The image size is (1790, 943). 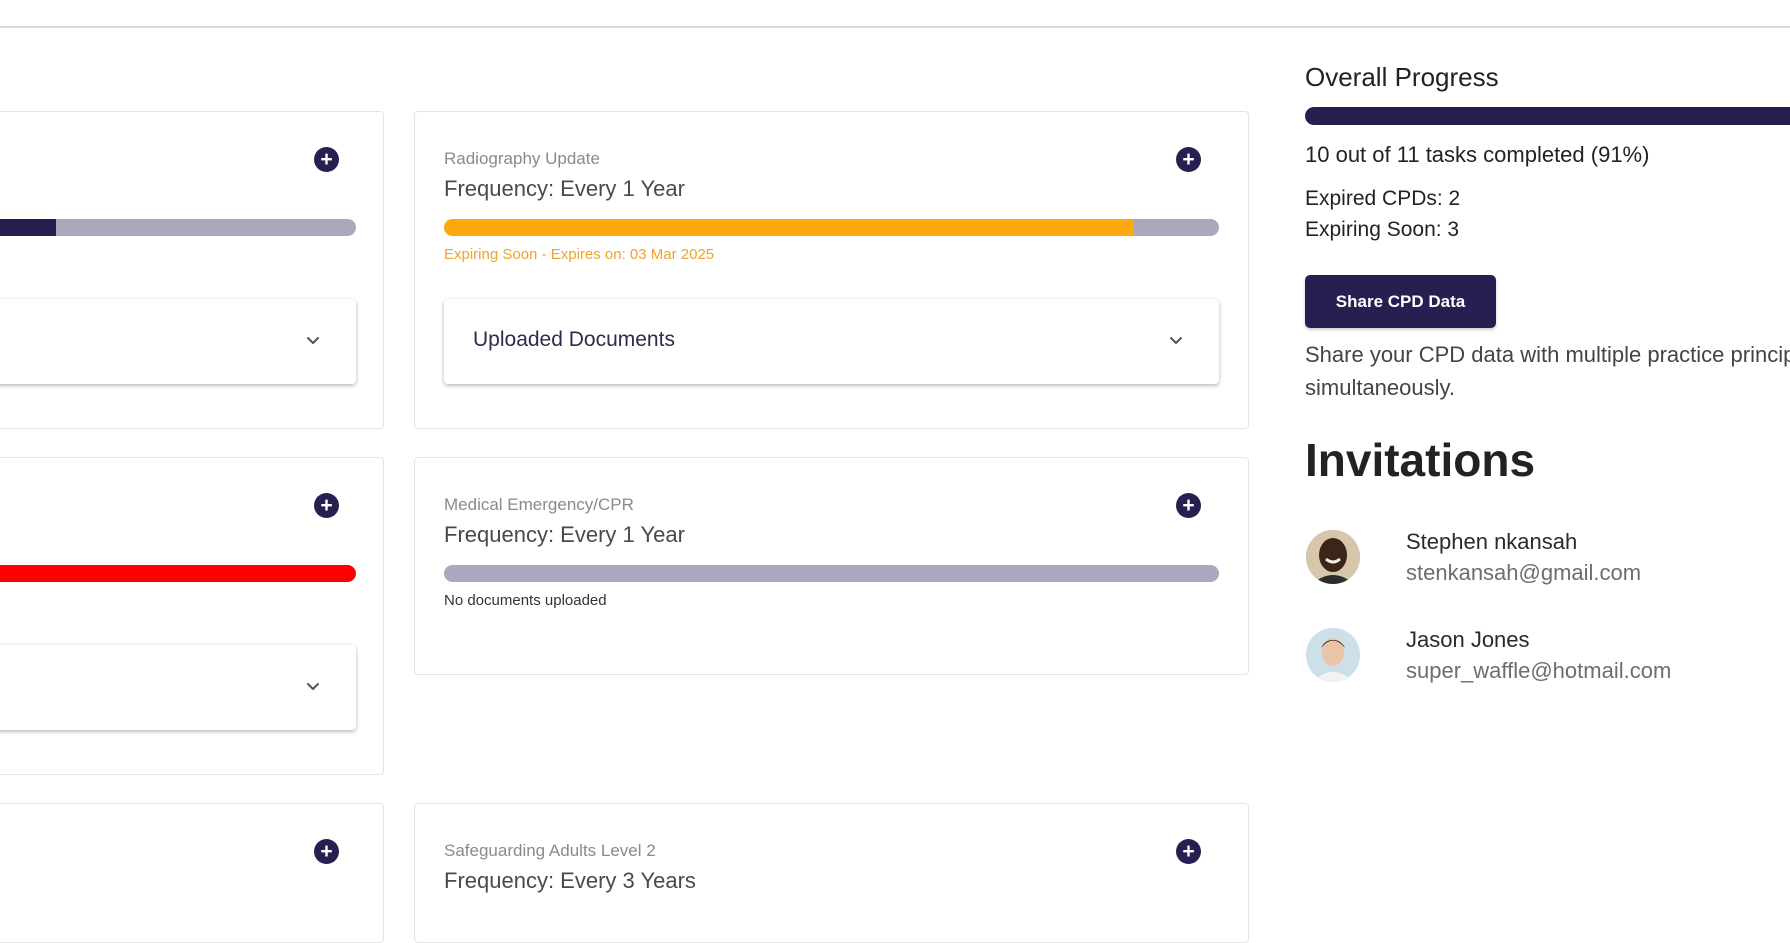 I want to click on cpd-status: No documents uploaded, so click(x=525, y=600).